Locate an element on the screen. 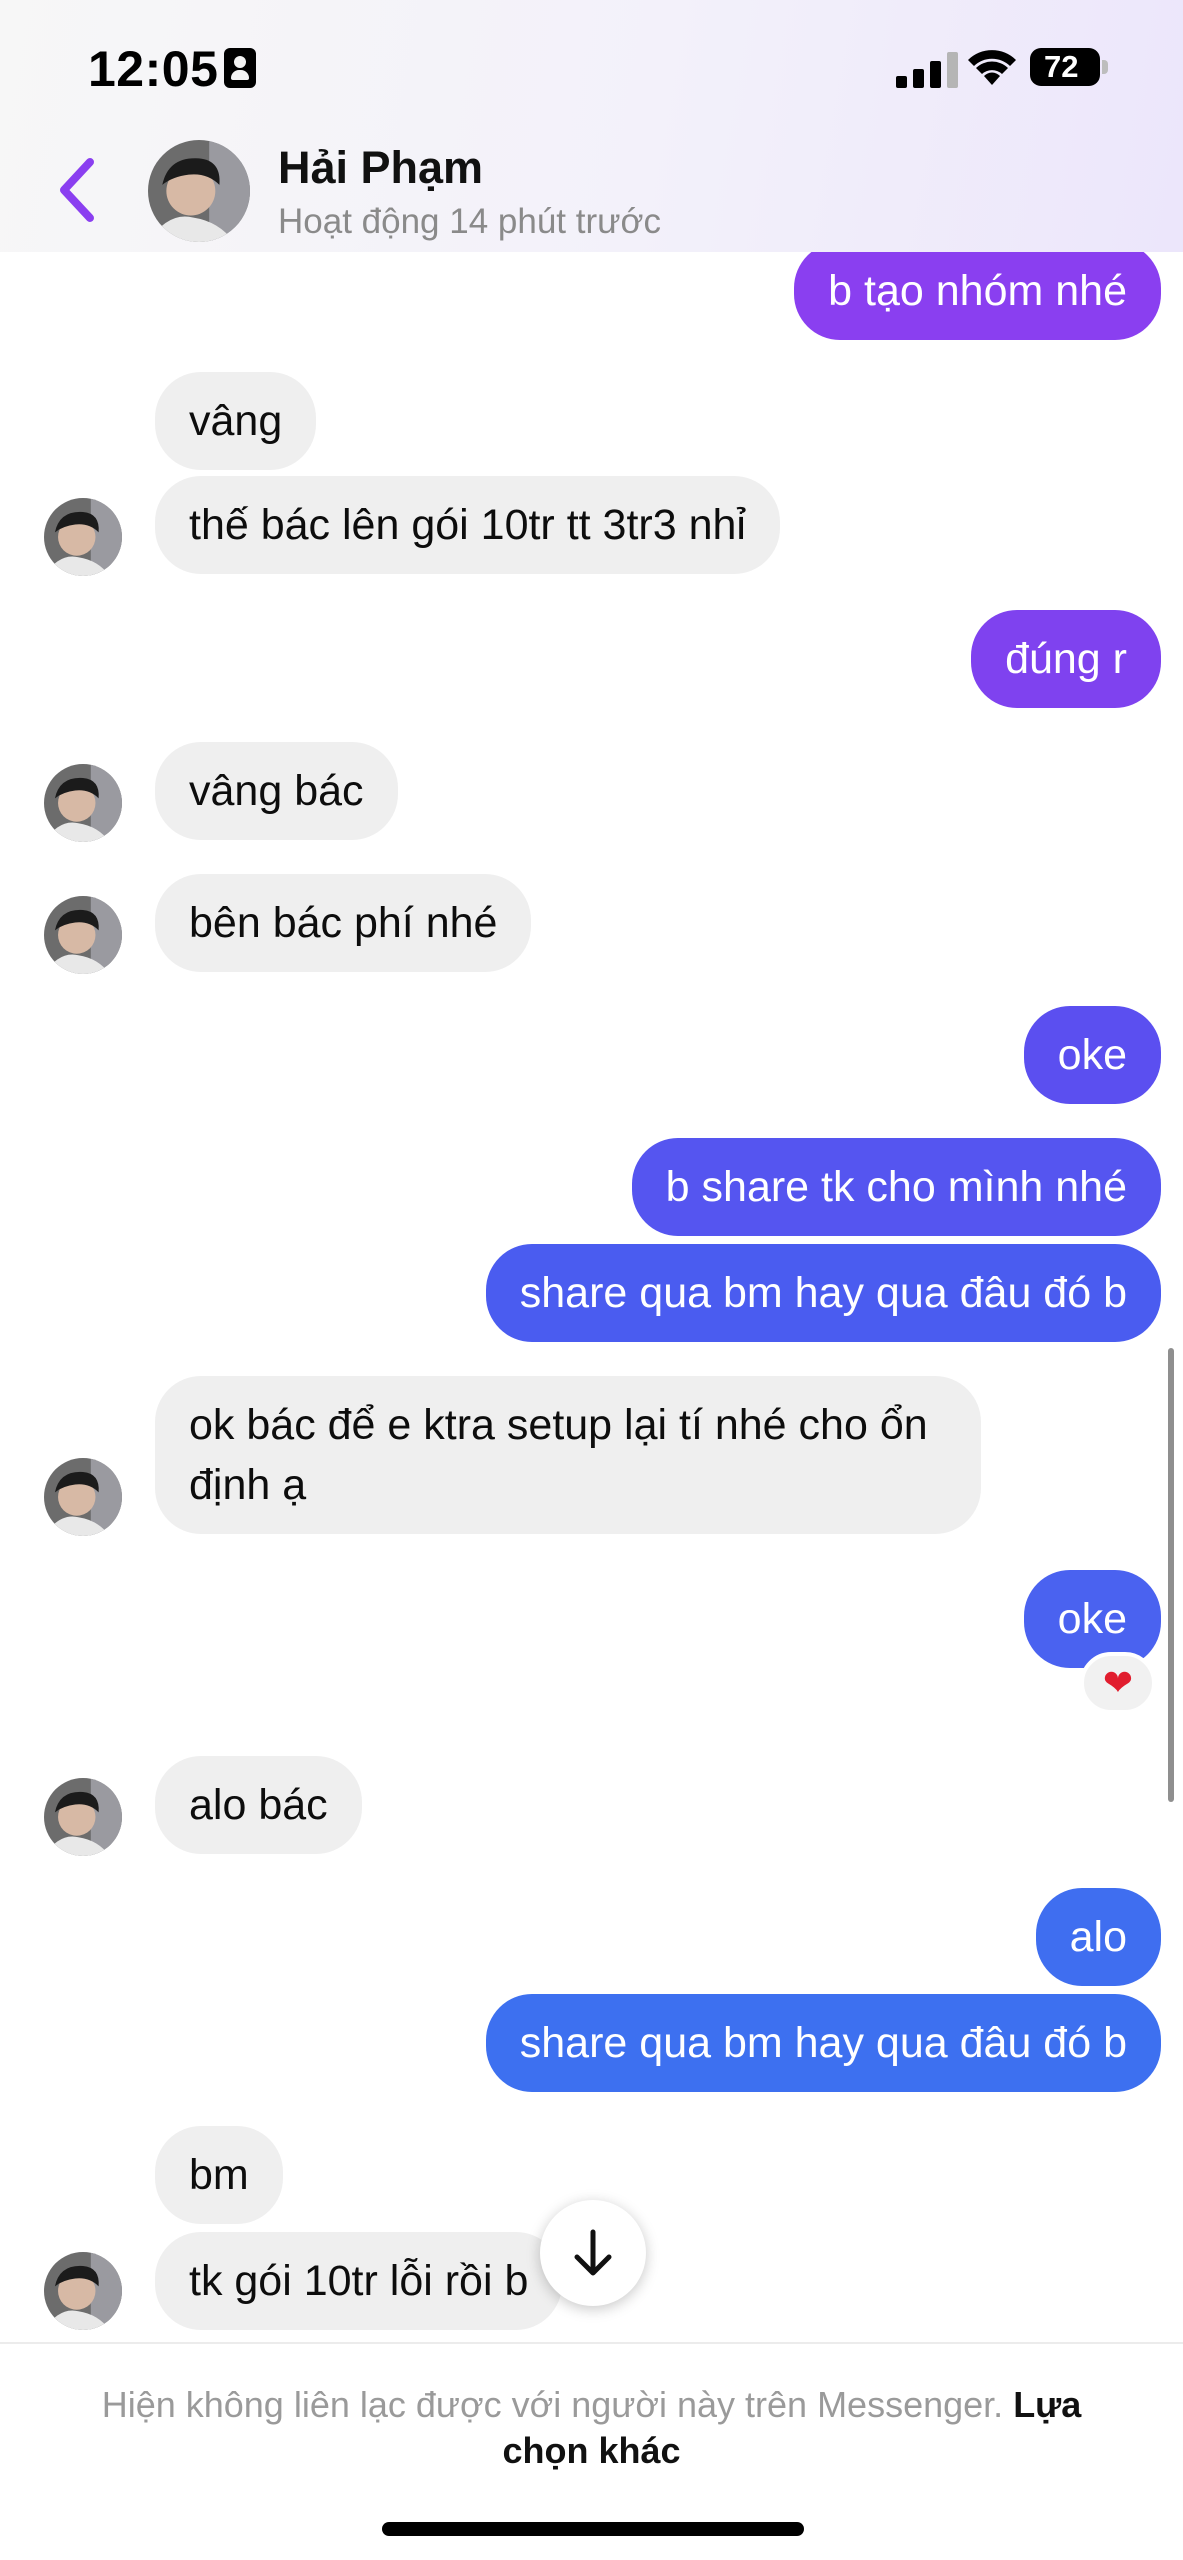 Image resolution: width=1183 pixels, height=2560 pixels. message-incoming: bm is located at coordinates (219, 2175).